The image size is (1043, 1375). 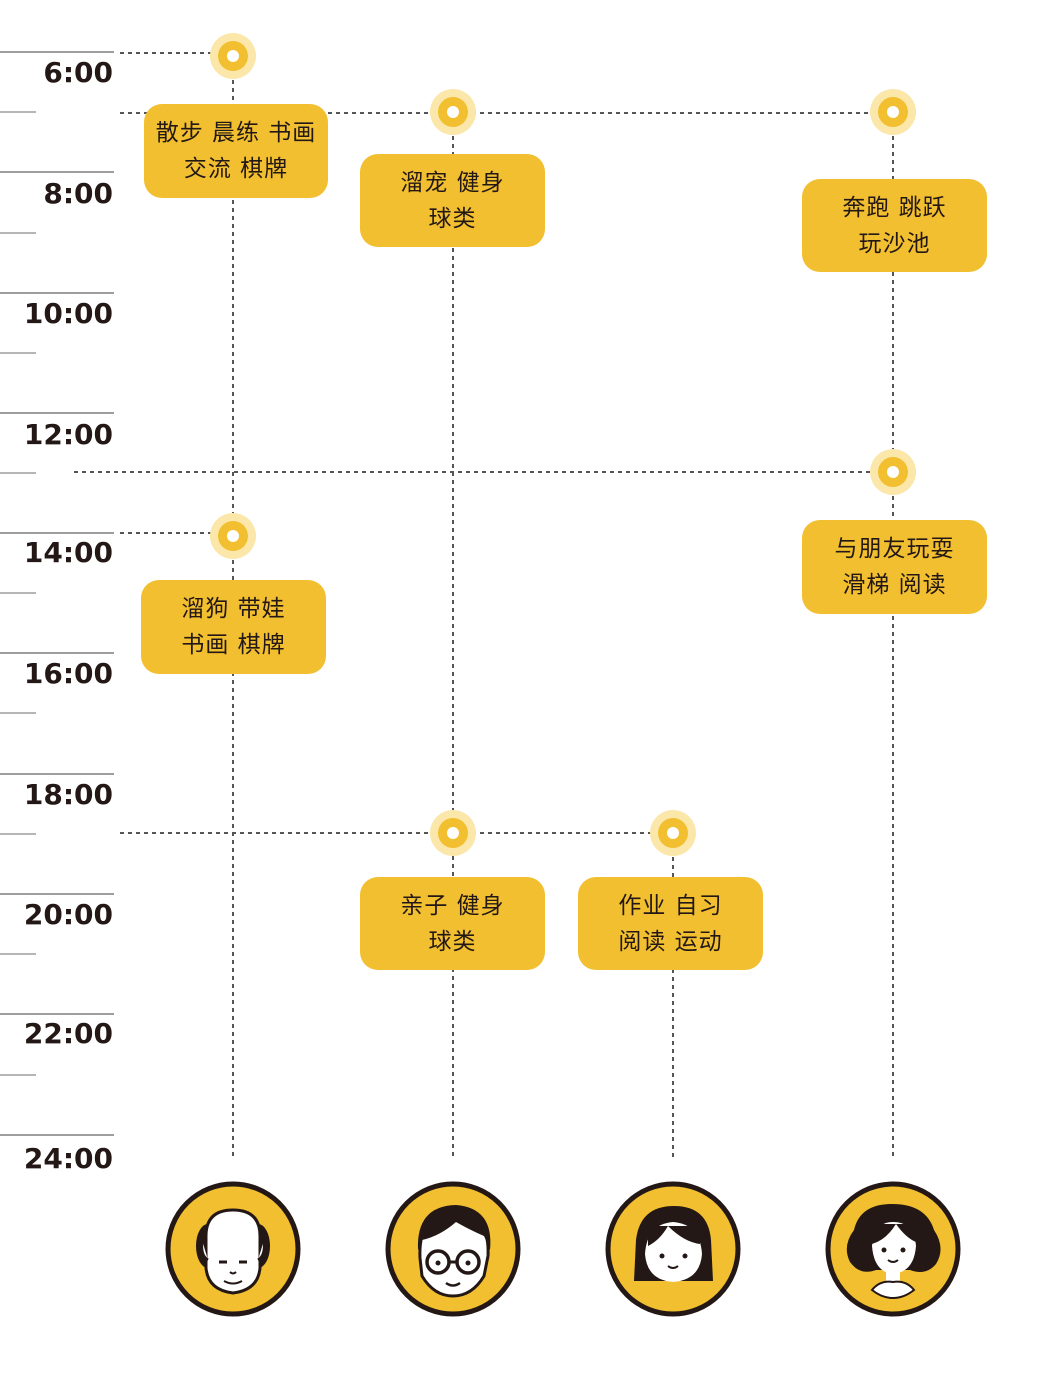 What do you see at coordinates (893, 1249) in the screenshot?
I see `woman-icon` at bounding box center [893, 1249].